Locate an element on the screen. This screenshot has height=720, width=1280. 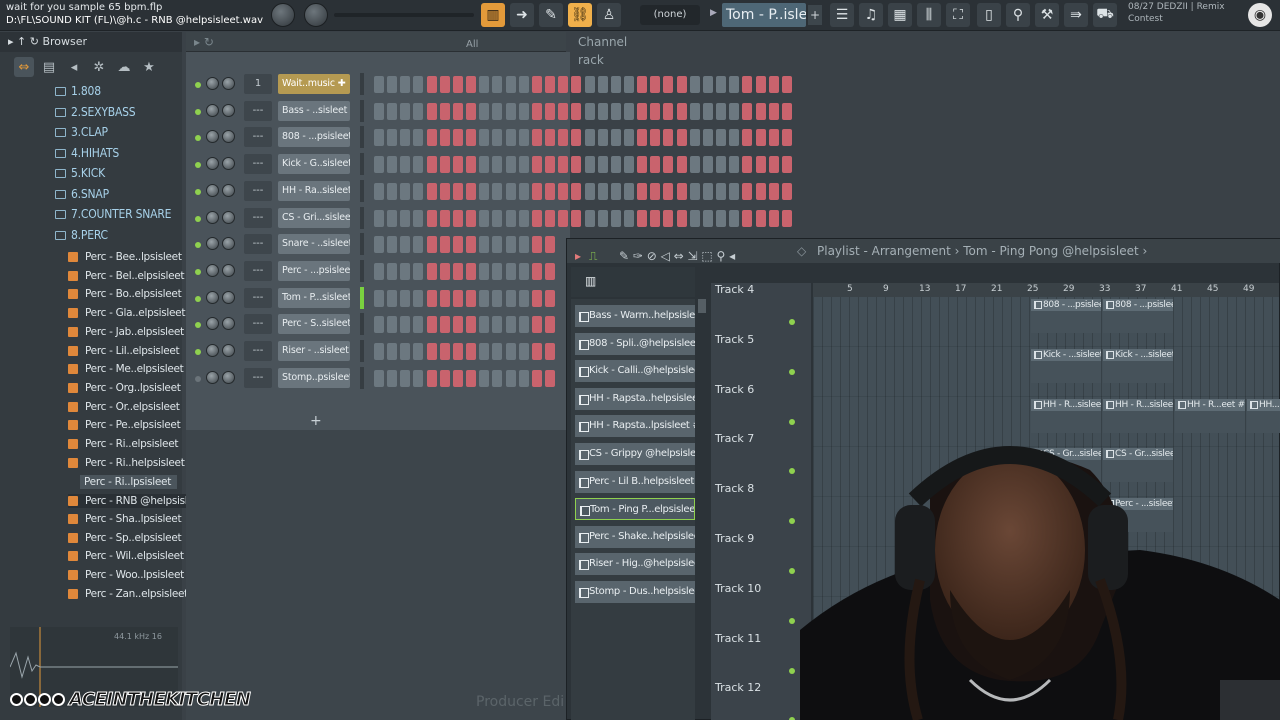
file-item: Perc - Gla..elpsisleet is located at coordinates (126, 313).